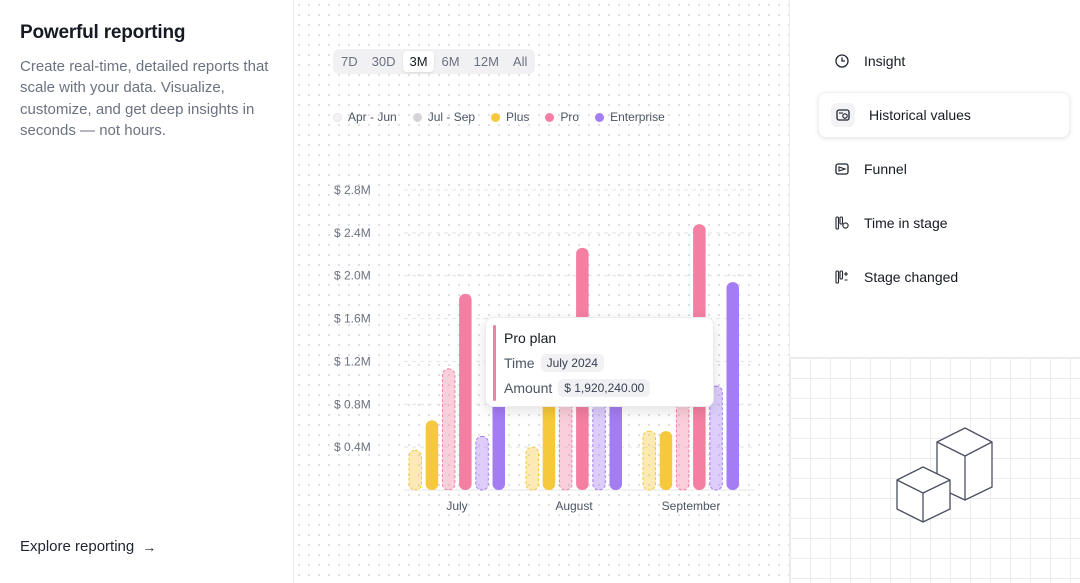 This screenshot has width=1080, height=583. I want to click on range-12m: 12M, so click(486, 61).